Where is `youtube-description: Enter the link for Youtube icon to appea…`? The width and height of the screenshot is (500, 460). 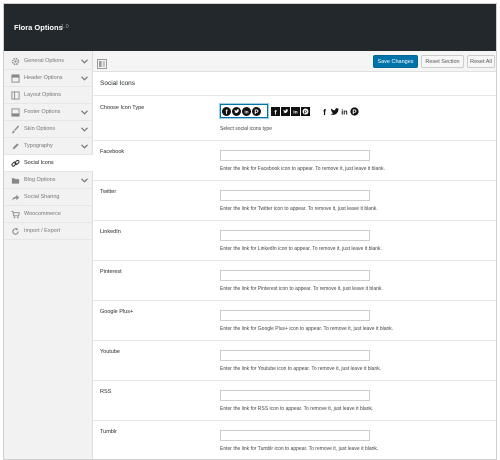
youtube-description: Enter the link for Youtube icon to appea… is located at coordinates (301, 369).